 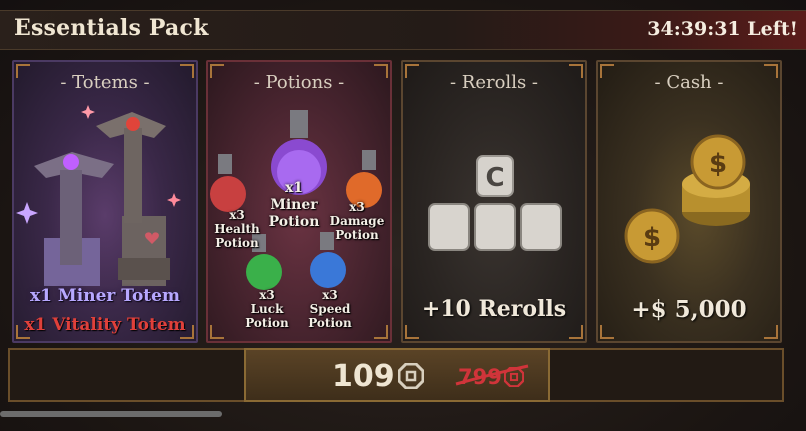 I want to click on reroll-keys-icon: C, so click(x=495, y=203).